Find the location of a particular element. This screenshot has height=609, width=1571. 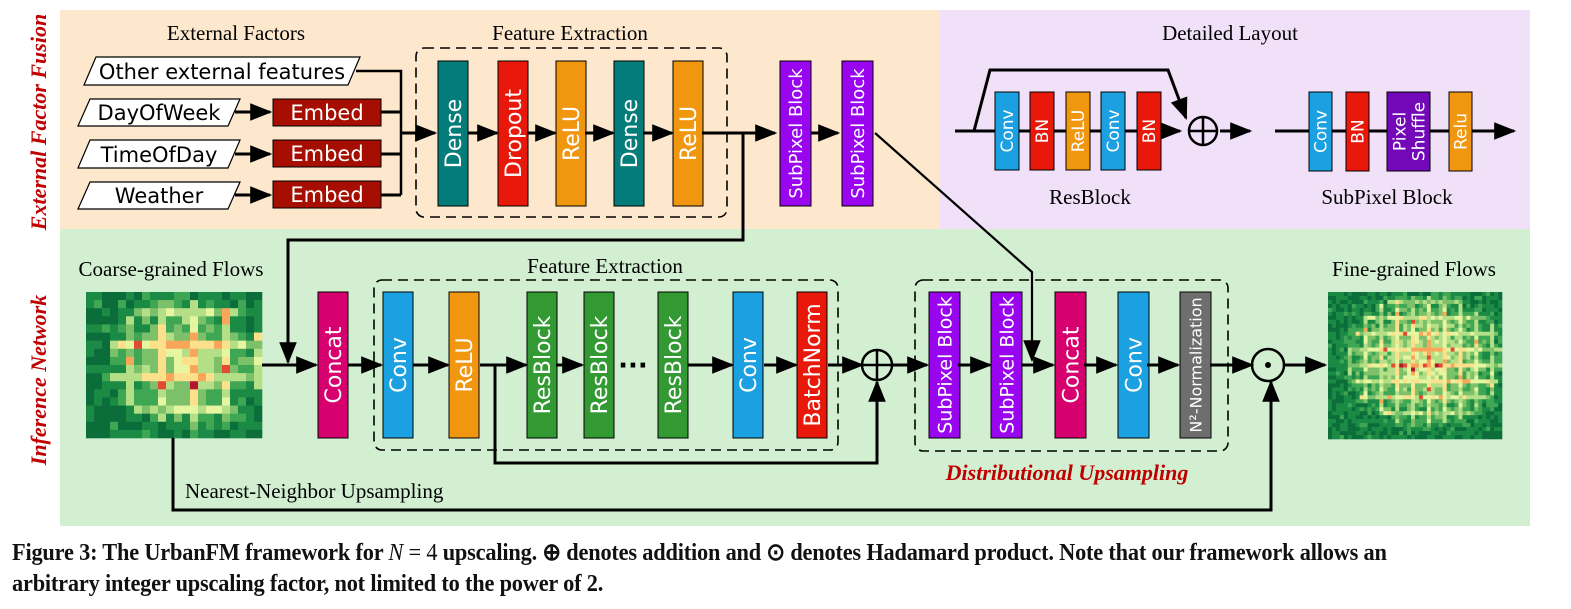

layer-label: Shuffle is located at coordinates (1420, 131).